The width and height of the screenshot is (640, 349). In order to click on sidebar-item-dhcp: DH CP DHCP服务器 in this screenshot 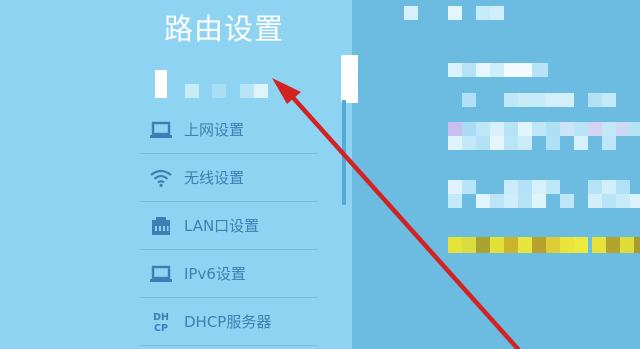, I will do `click(229, 322)`.